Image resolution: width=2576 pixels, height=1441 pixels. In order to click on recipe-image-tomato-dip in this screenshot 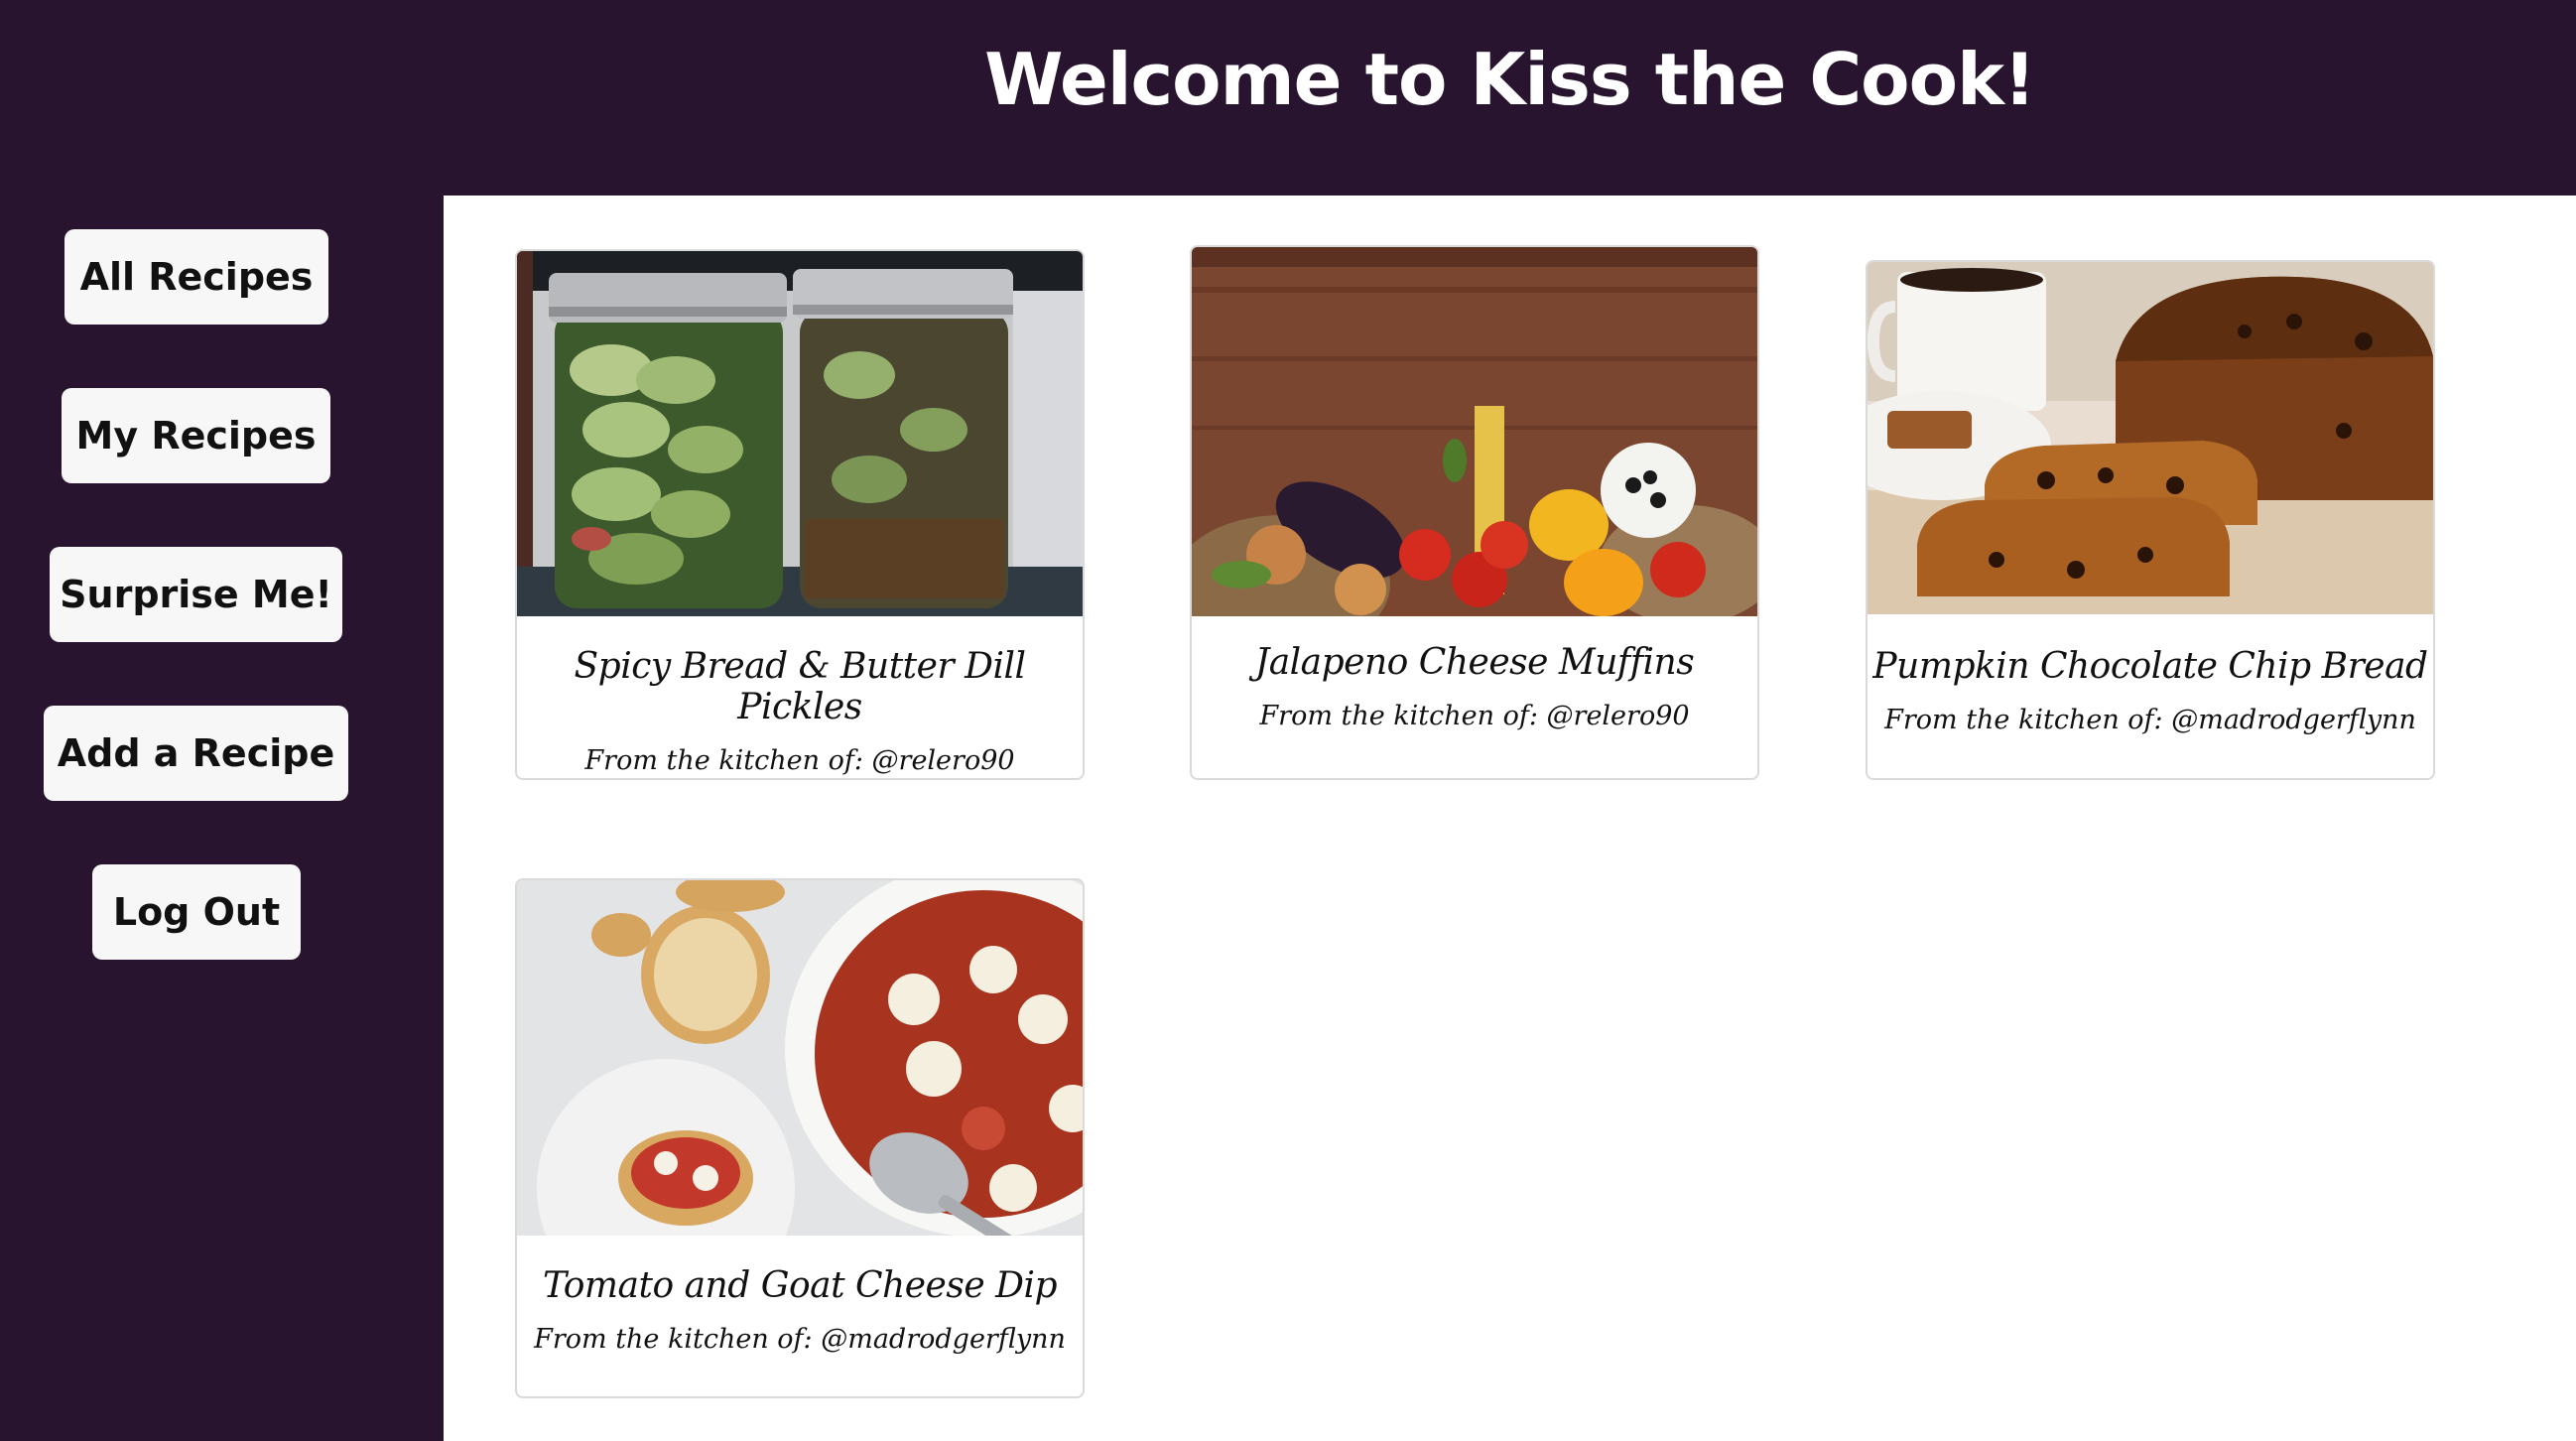, I will do `click(800, 1058)`.